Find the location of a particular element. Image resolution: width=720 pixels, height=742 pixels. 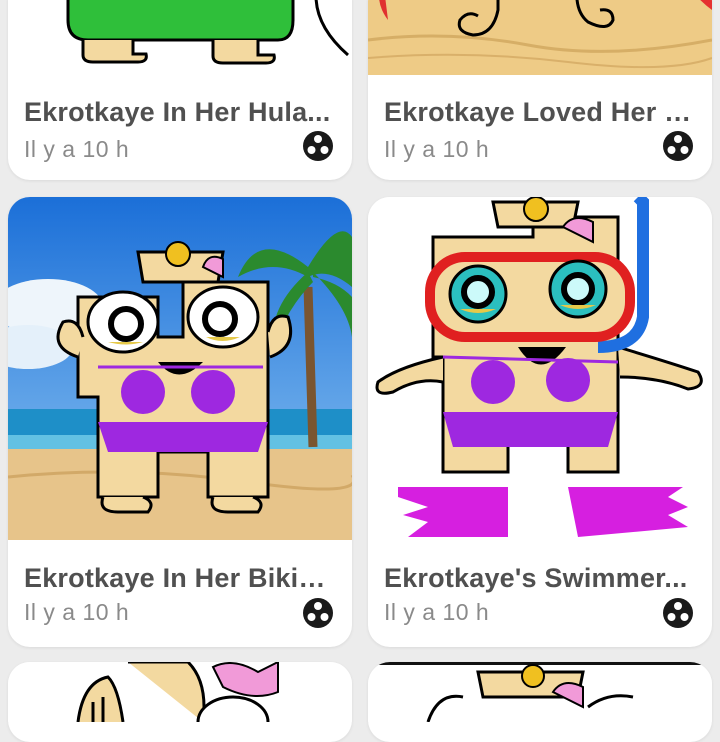

feed-card-2: Ekrotkaye Loved Her Bi... Il y a 10 h is located at coordinates (540, 90).